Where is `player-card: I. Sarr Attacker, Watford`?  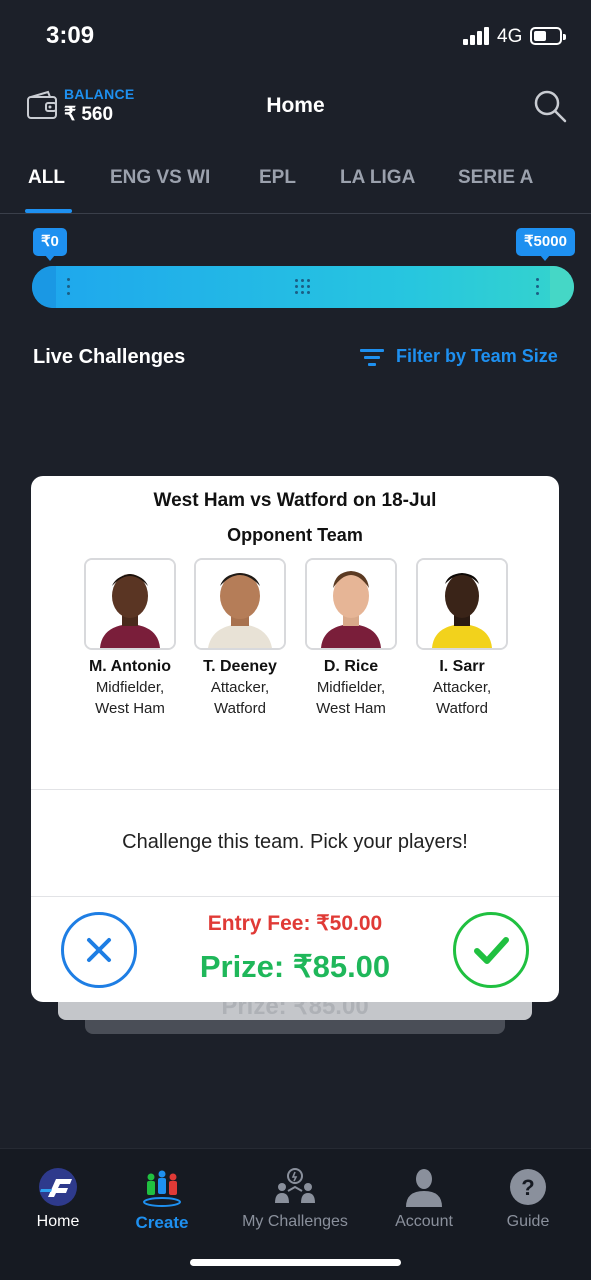
player-card: I. Sarr Attacker, Watford is located at coordinates (462, 638).